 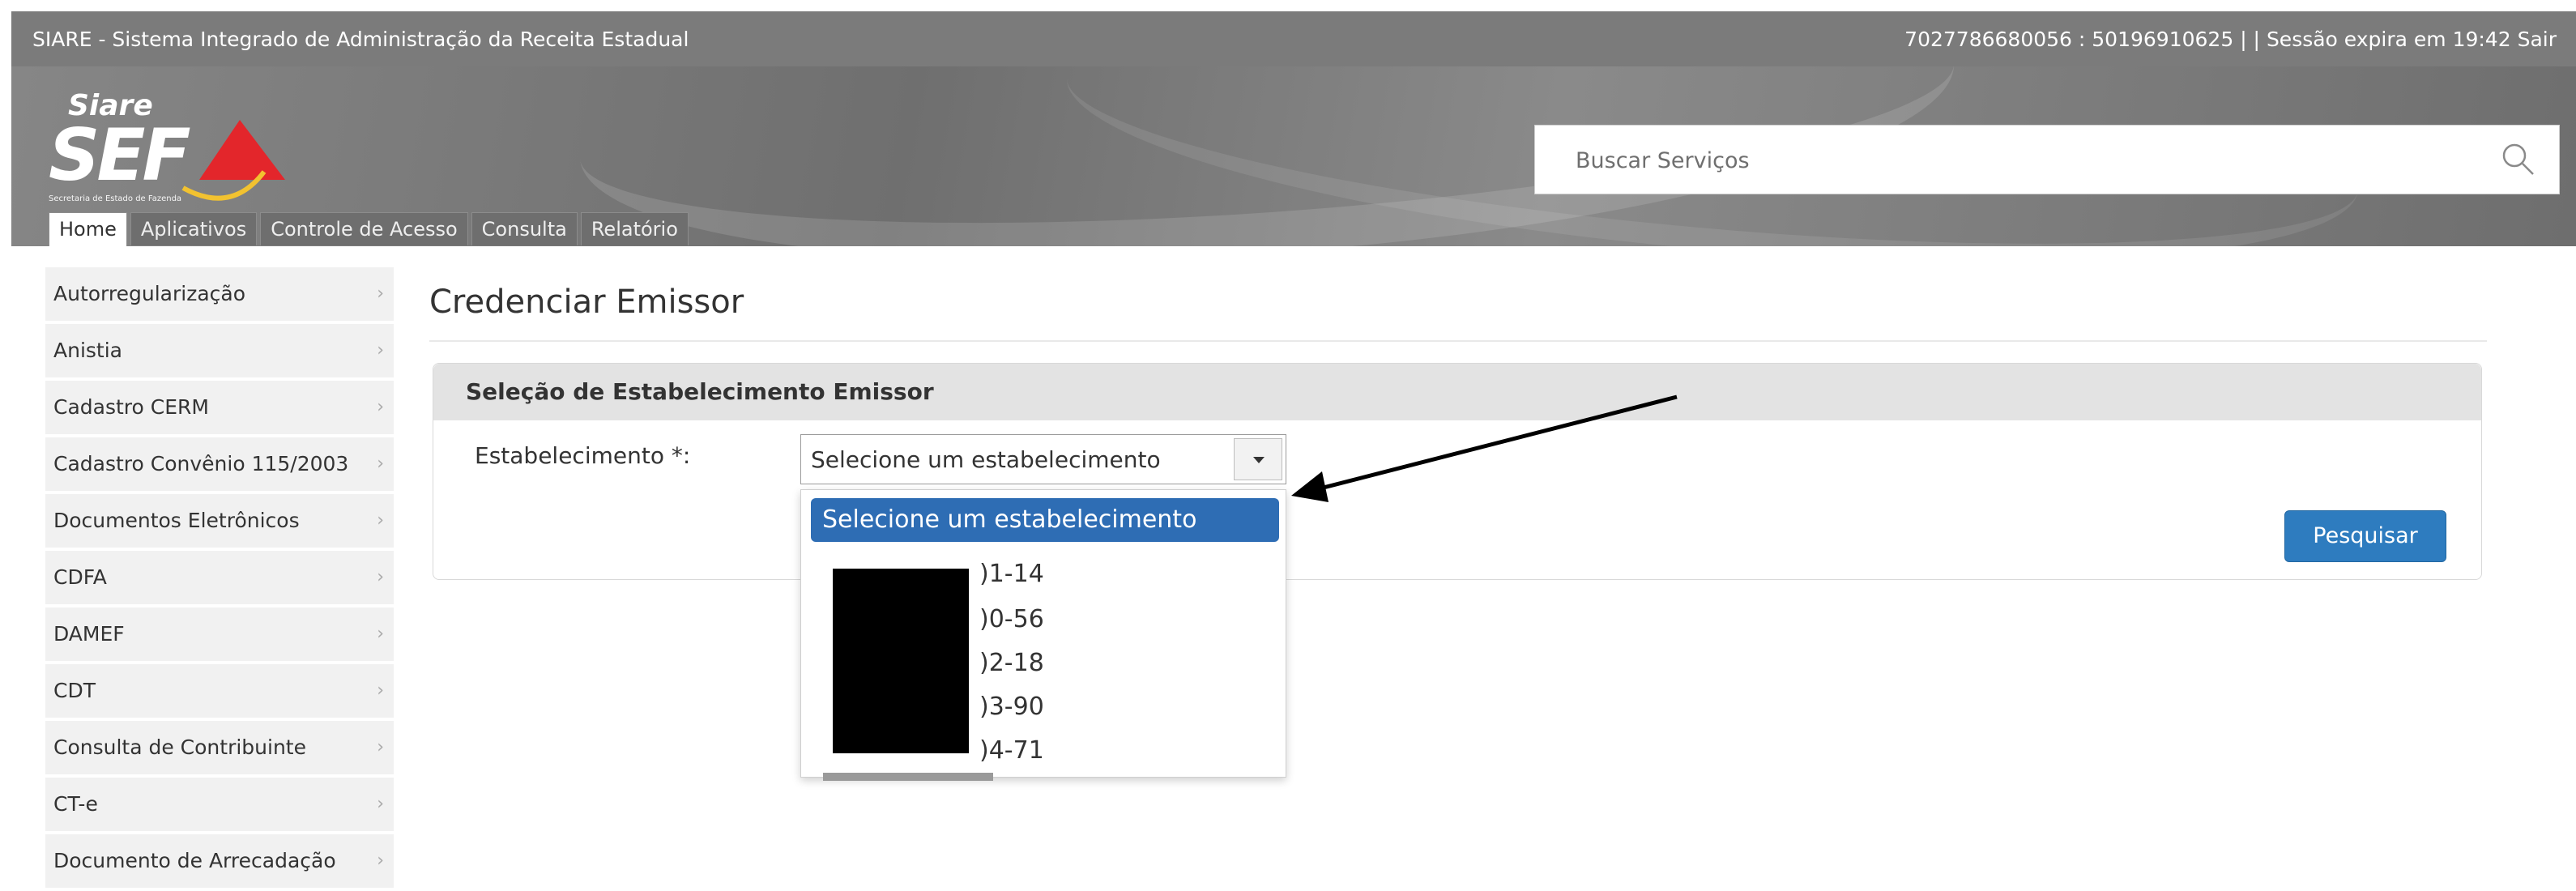 I want to click on dropdown-toggle-button, so click(x=1258, y=459).